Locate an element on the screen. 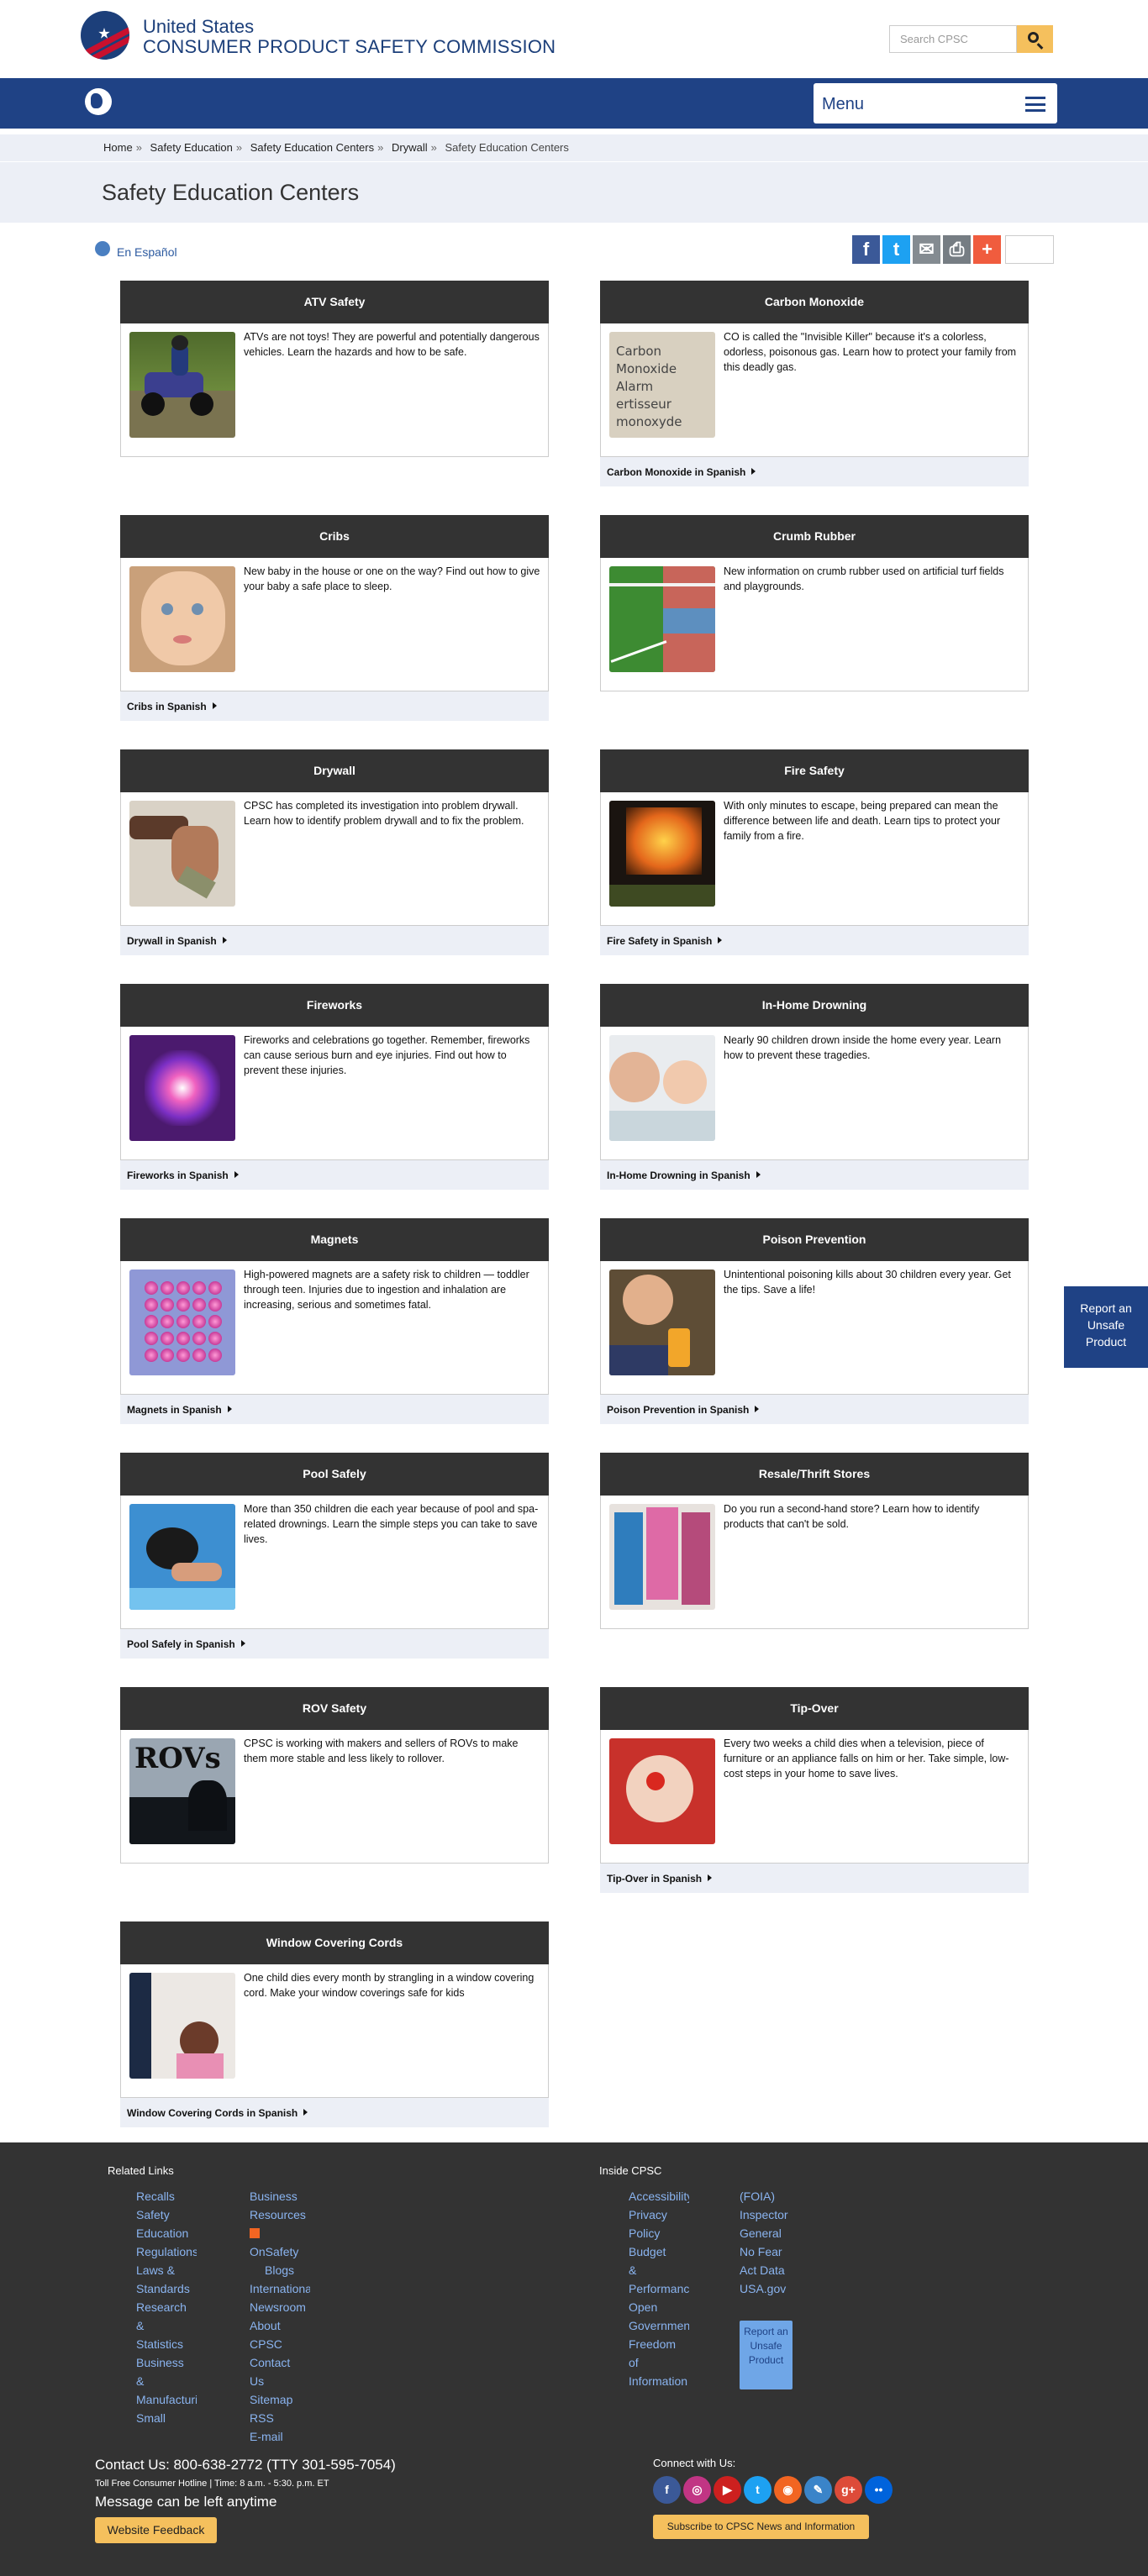 The image size is (1148, 2576). card-title: Fire Safety is located at coordinates (814, 770).